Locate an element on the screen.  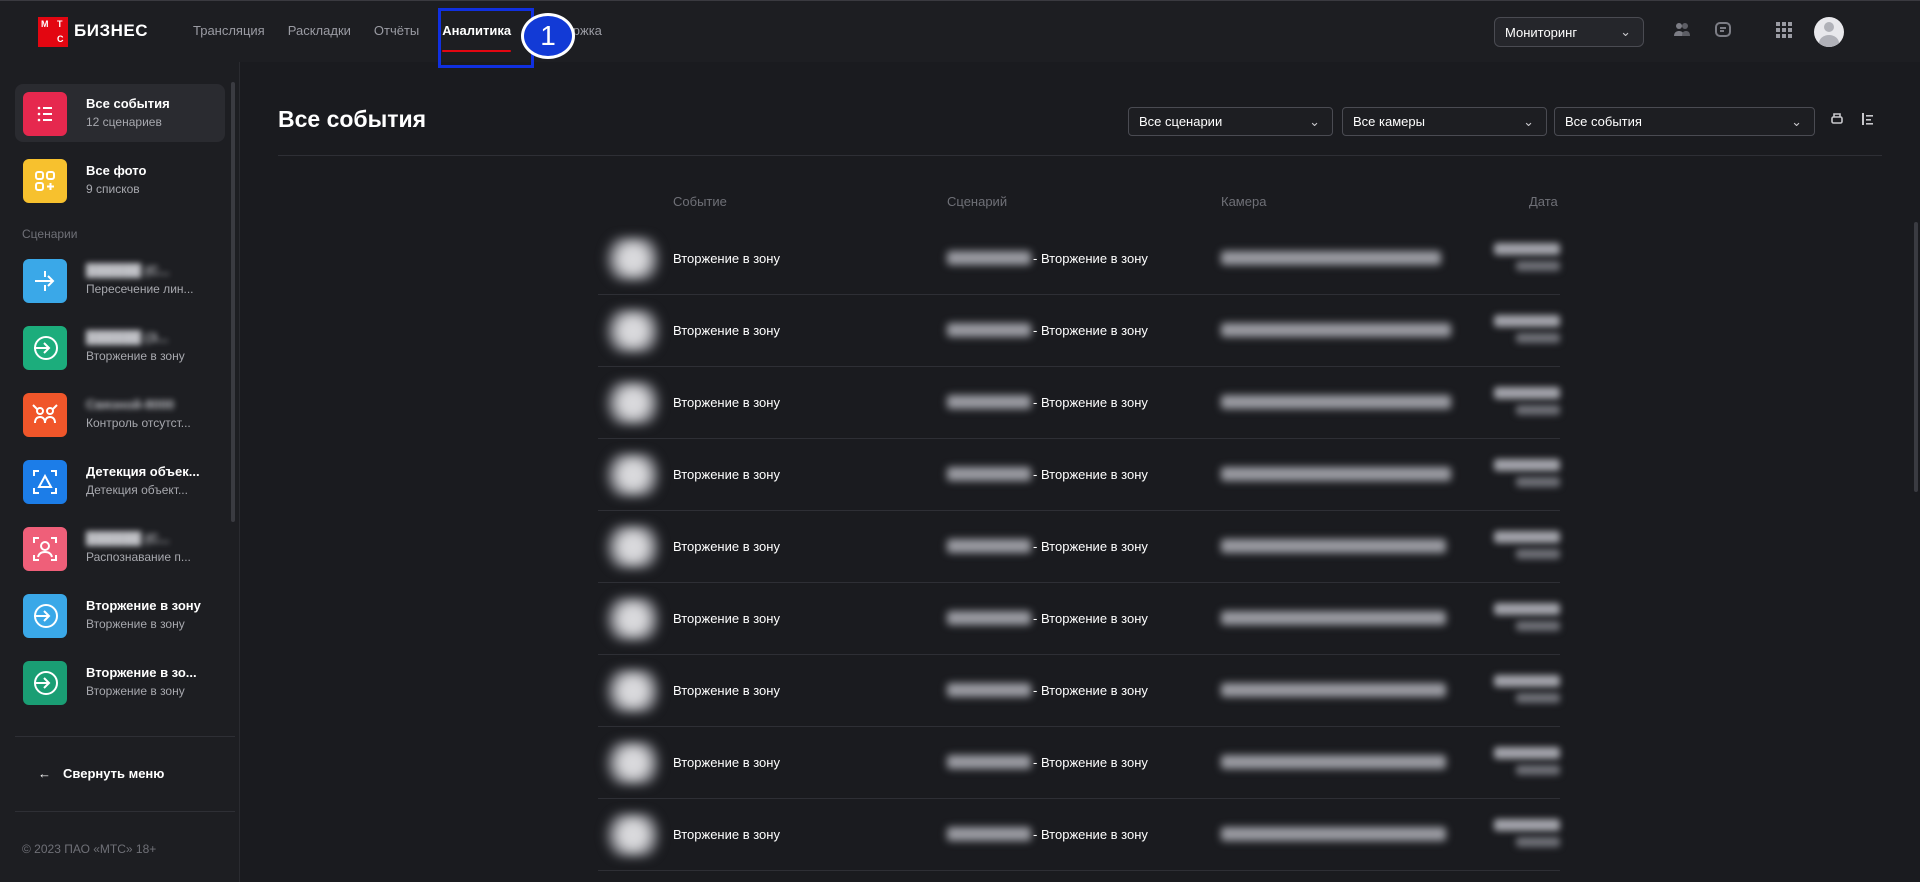
column-header-date: Дата is located at coordinates (1543, 201).